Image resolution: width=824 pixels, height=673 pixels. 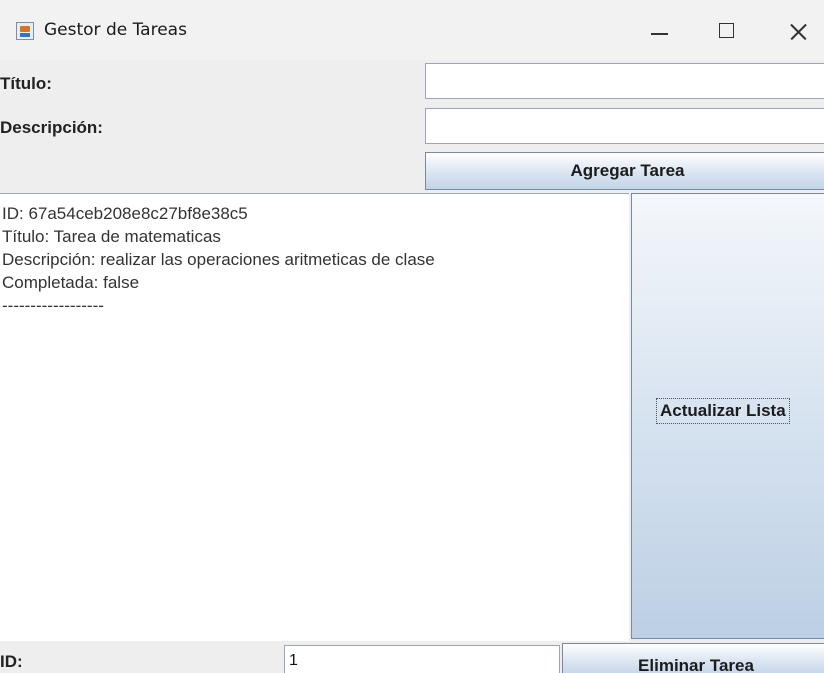 What do you see at coordinates (111, 236) in the screenshot?
I see `task-line-title: Título: Tarea de matematicas` at bounding box center [111, 236].